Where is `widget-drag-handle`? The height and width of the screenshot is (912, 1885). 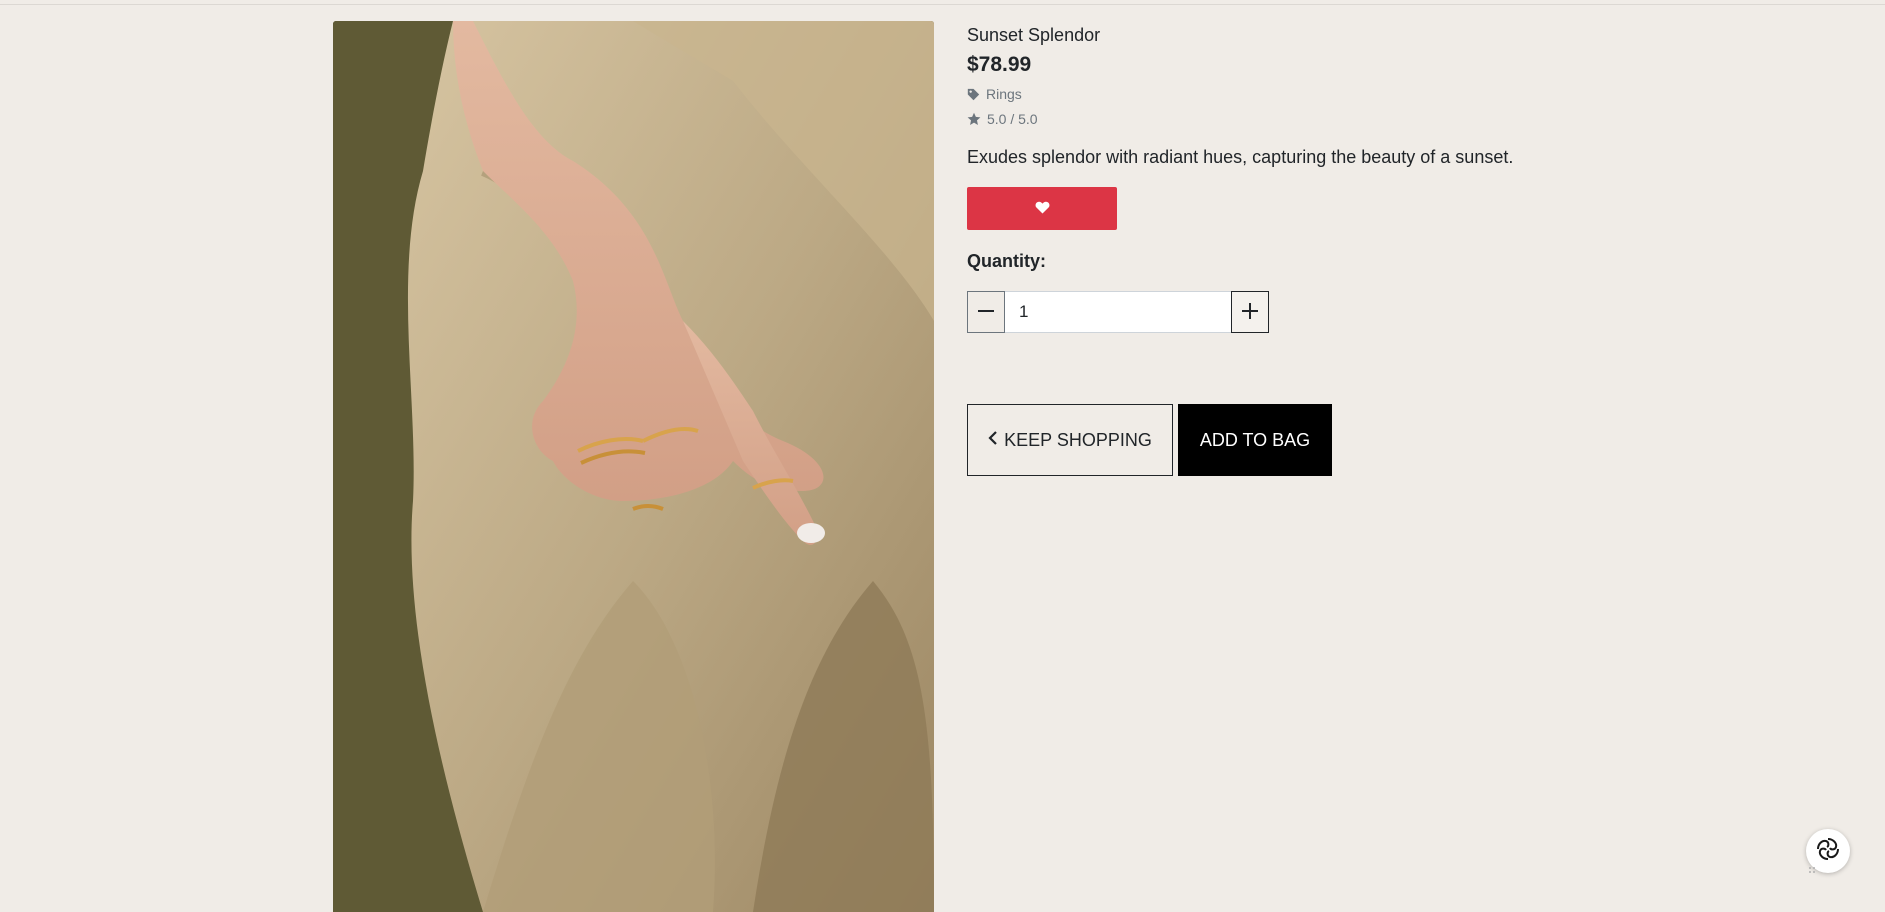 widget-drag-handle is located at coordinates (1812, 867).